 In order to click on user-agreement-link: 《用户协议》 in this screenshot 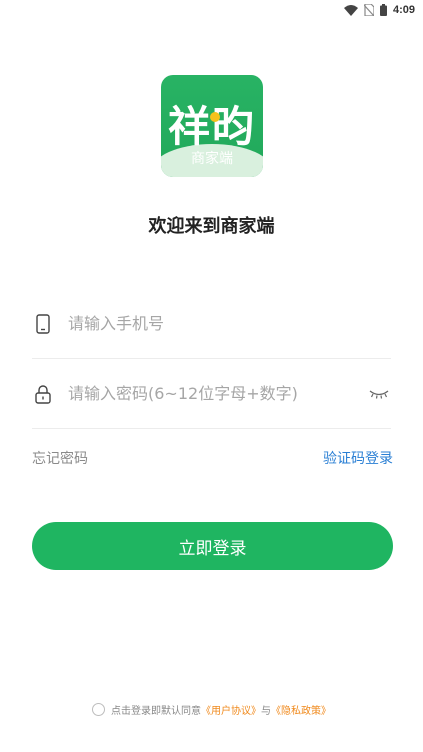, I will do `click(231, 709)`.